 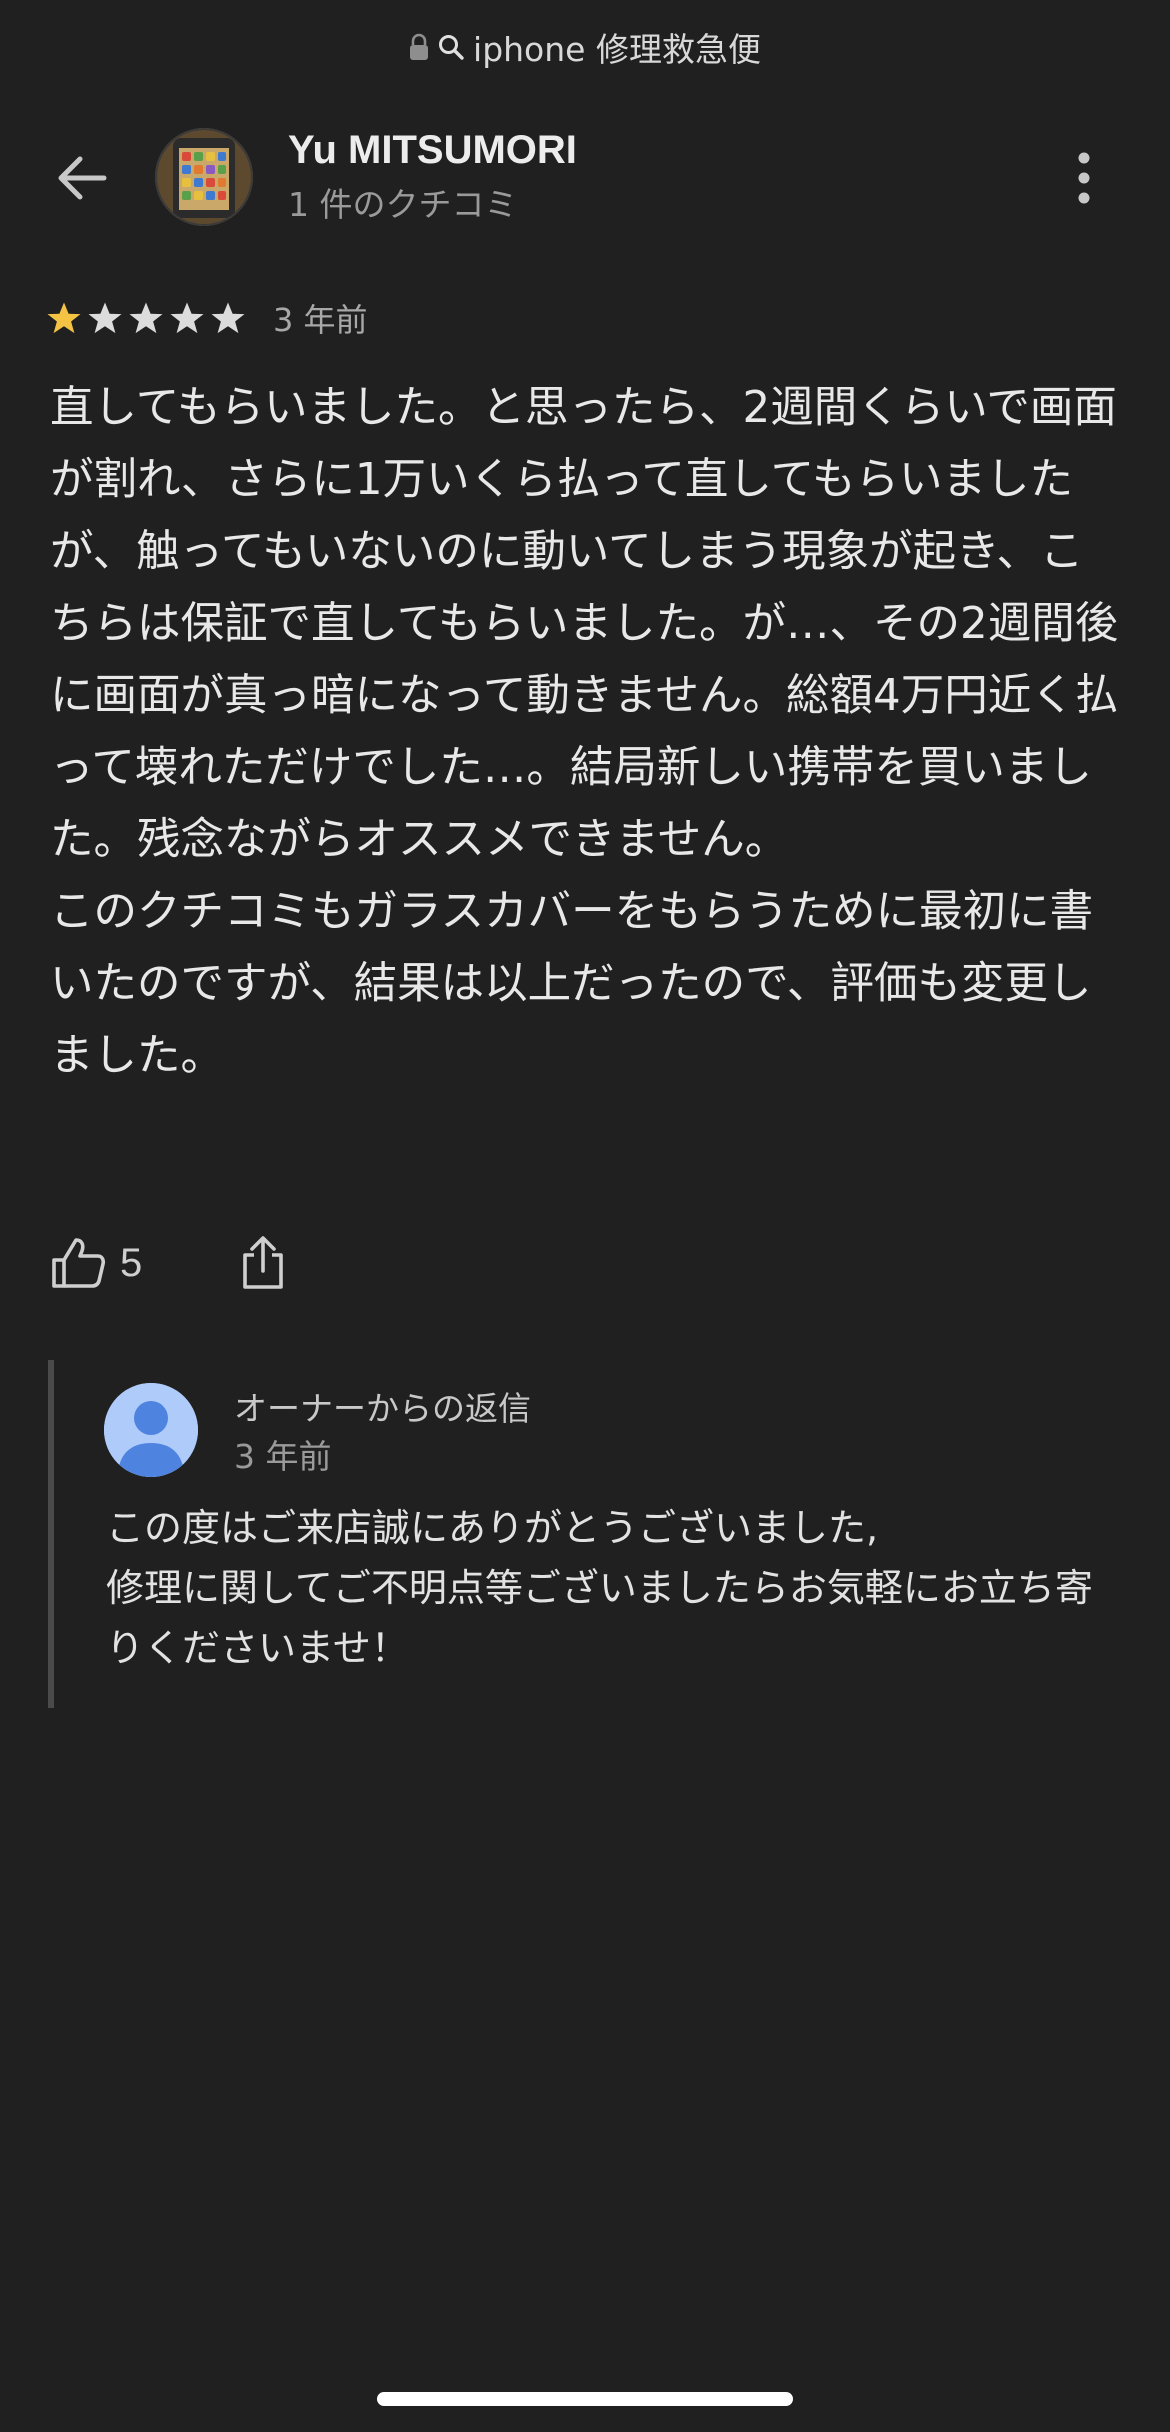 I want to click on lock-icon, so click(x=419, y=47).